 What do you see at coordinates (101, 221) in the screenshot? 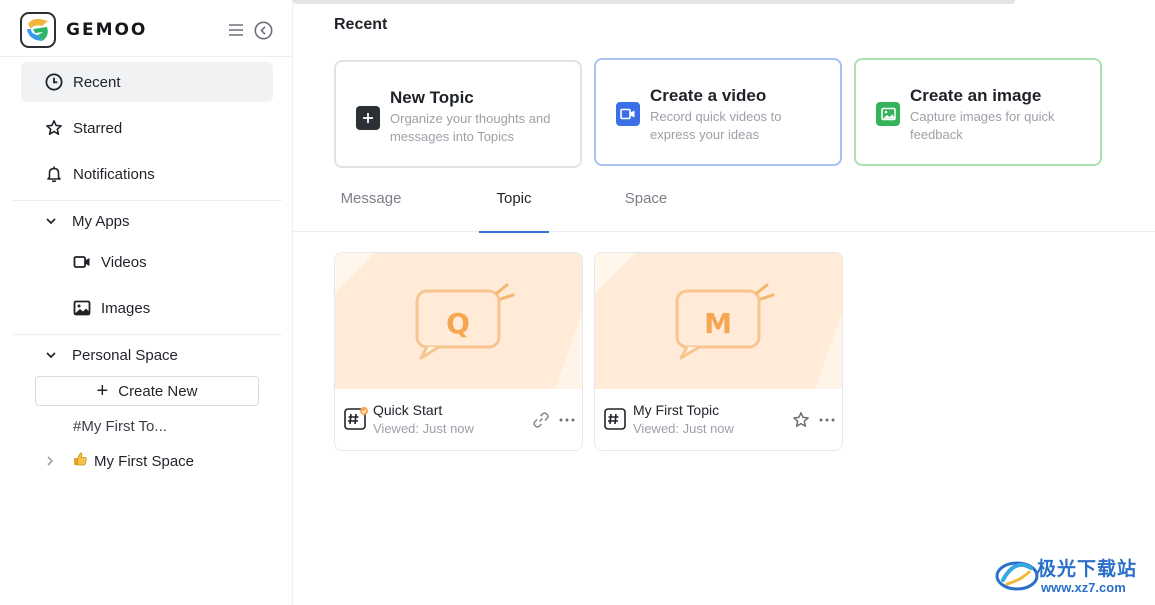
I see `group-label: My Apps` at bounding box center [101, 221].